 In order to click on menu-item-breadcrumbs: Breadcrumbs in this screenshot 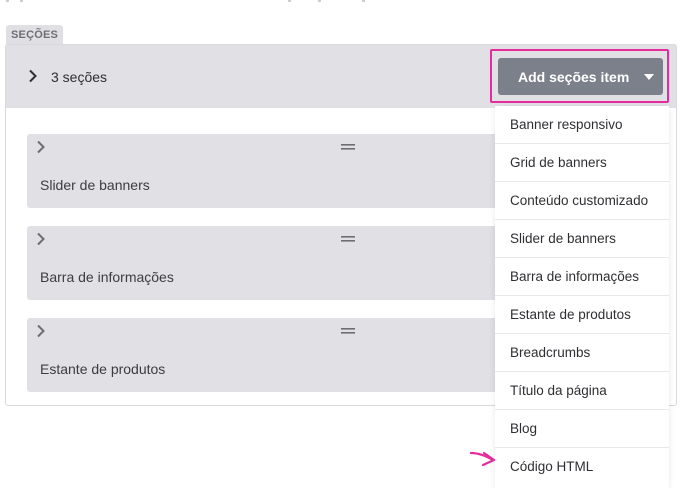, I will do `click(582, 353)`.